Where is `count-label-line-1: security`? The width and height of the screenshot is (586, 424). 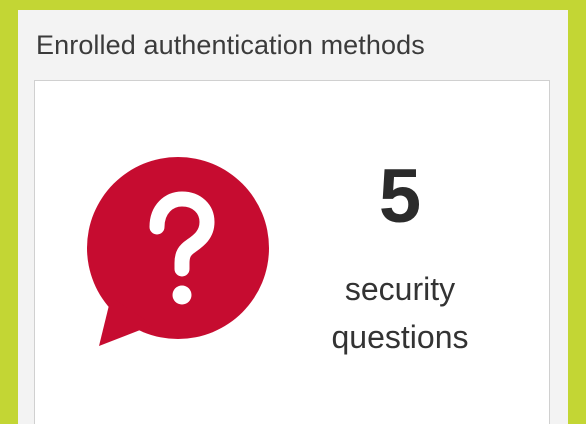
count-label-line-1: security is located at coordinates (400, 289).